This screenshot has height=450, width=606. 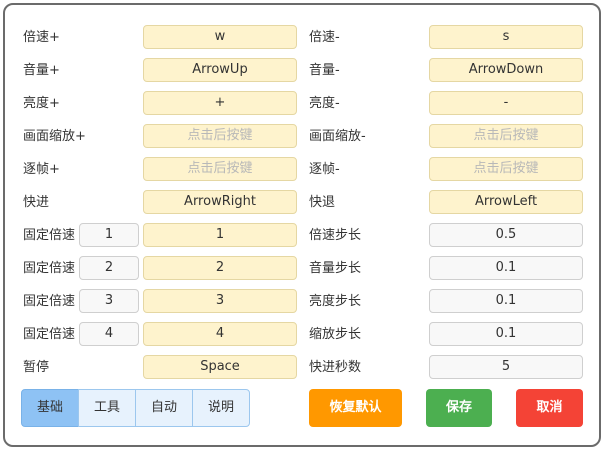 I want to click on fixed-speed-value-input: 3, so click(x=109, y=301).